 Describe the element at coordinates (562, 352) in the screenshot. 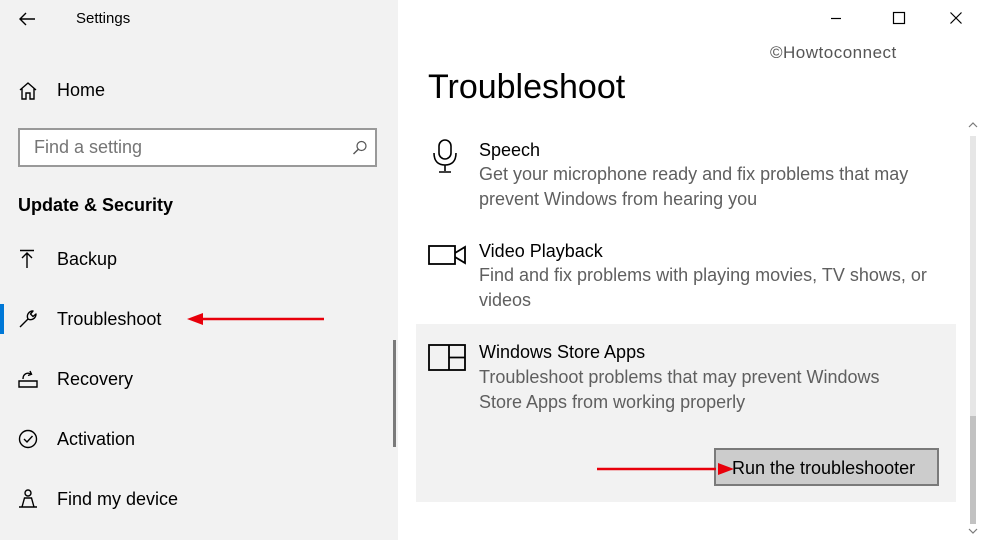

I see `item-title: Windows Store Apps` at that location.